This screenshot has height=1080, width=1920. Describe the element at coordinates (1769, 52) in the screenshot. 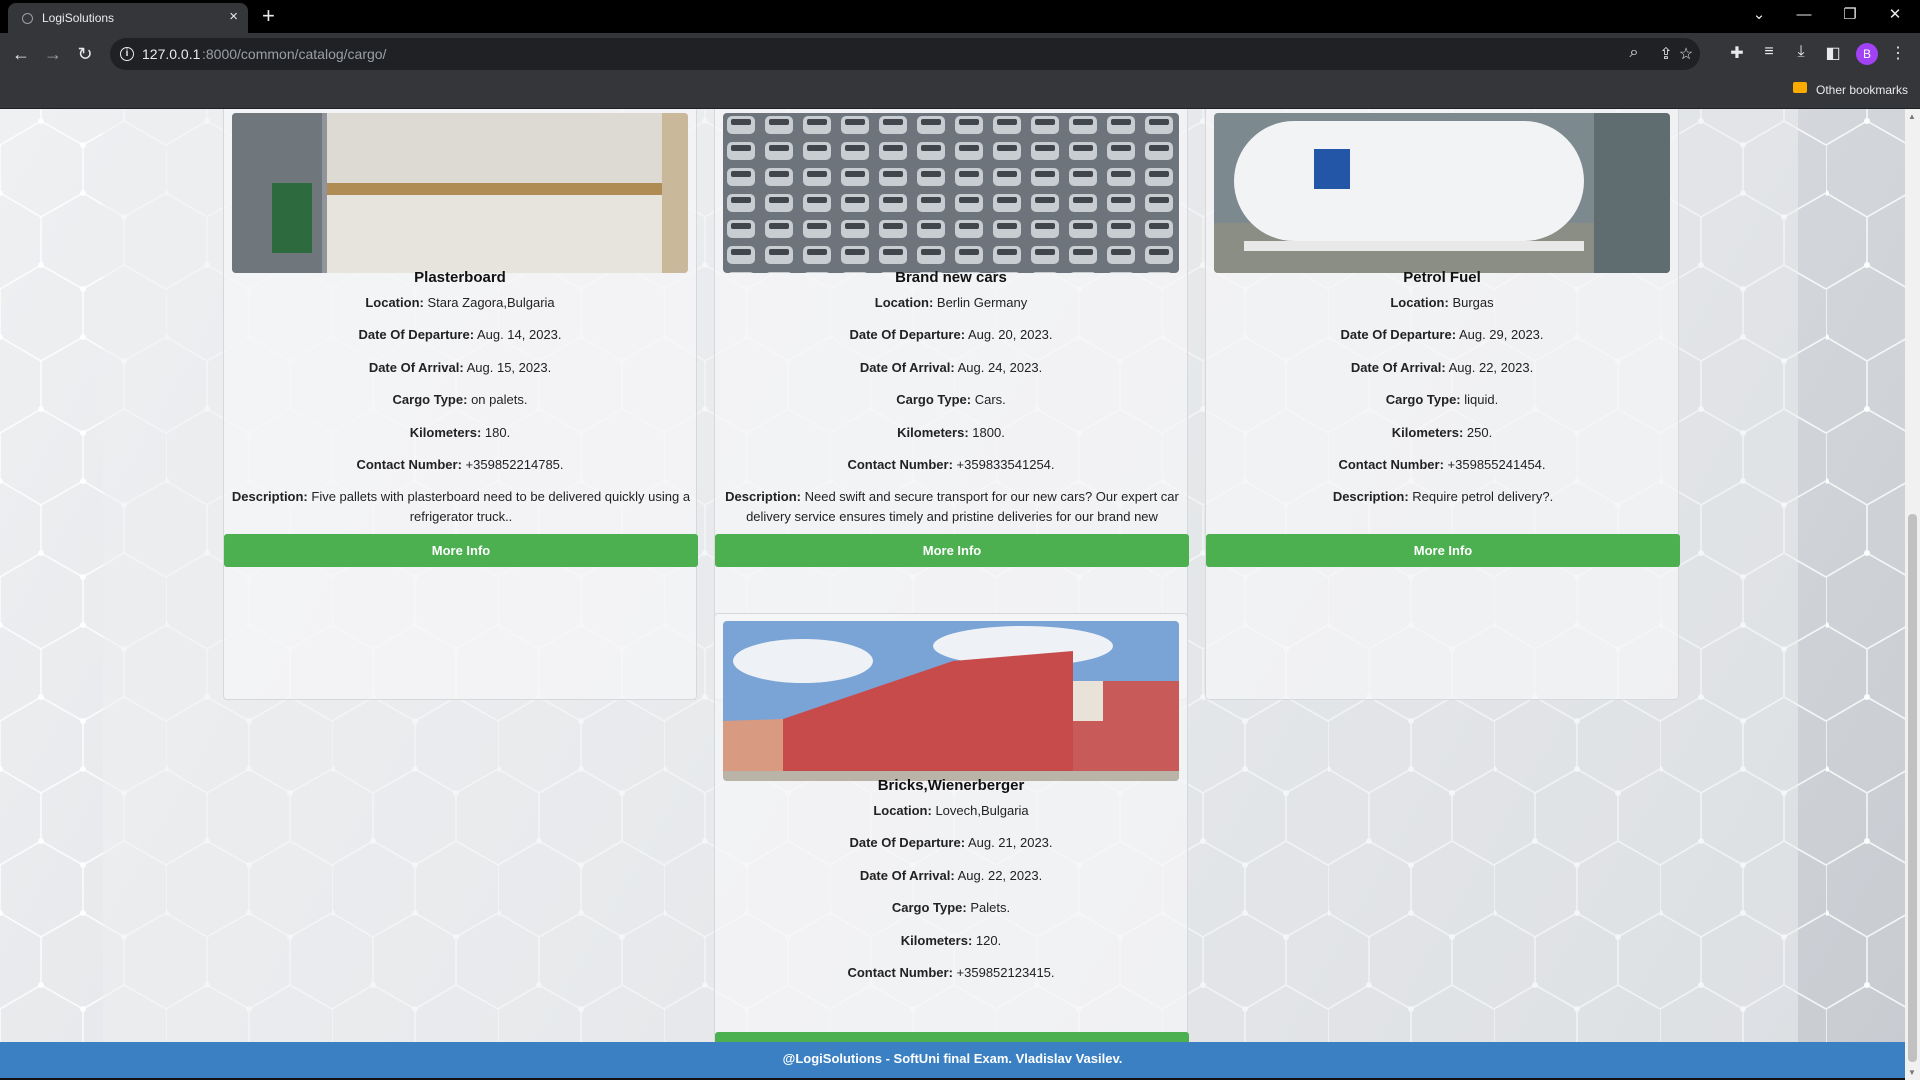

I see `media-control-icon: ≡` at that location.